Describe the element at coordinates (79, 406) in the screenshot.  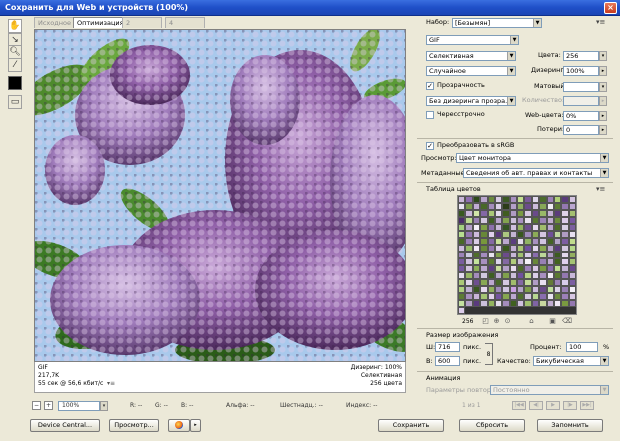
I see `zoom-level-field: 100%` at that location.